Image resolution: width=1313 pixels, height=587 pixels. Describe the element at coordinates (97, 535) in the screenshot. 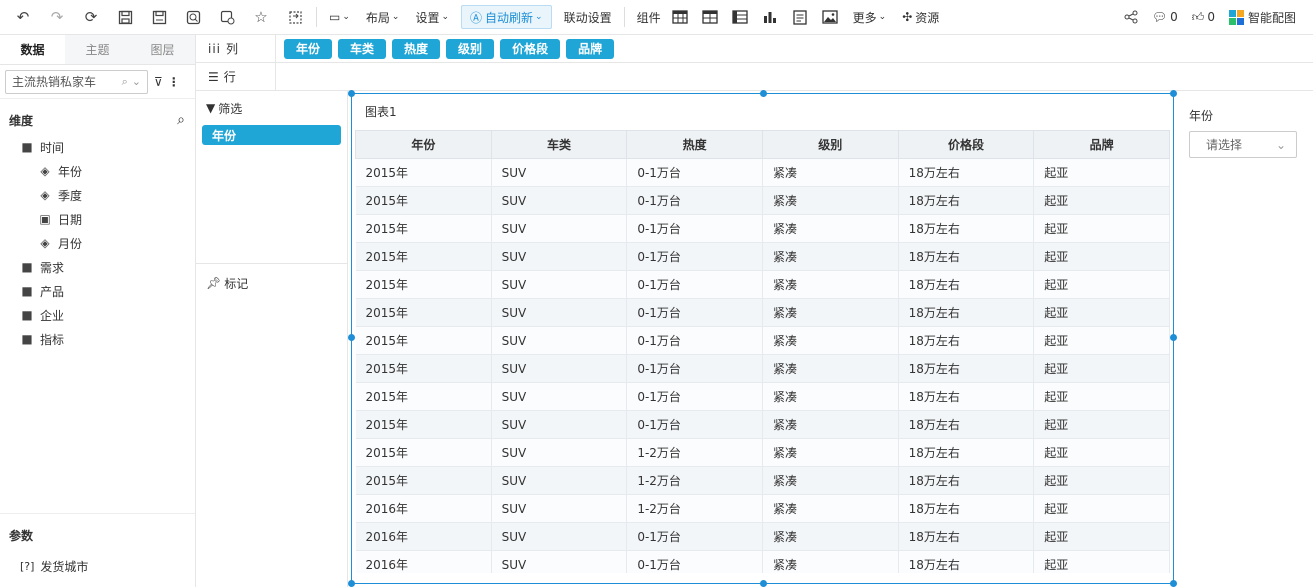

I see `params-header: 参数` at that location.